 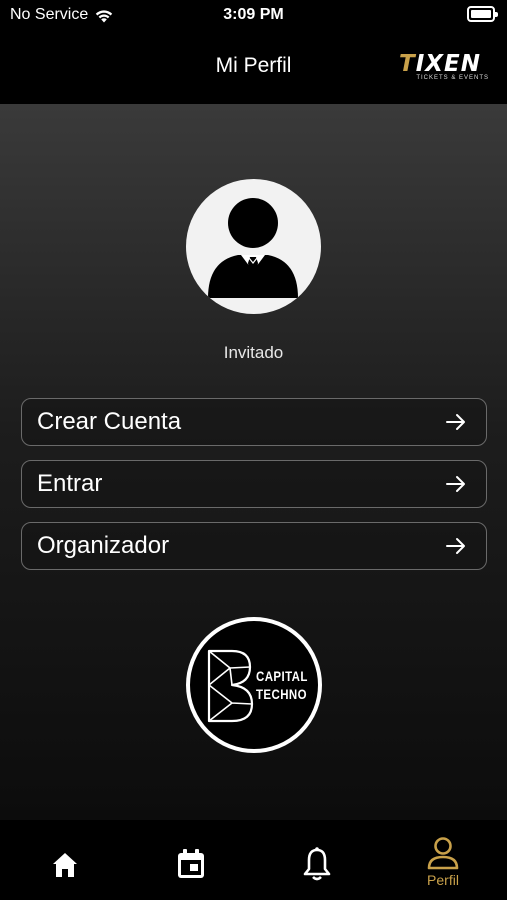 I want to click on person-icon, so click(x=443, y=853).